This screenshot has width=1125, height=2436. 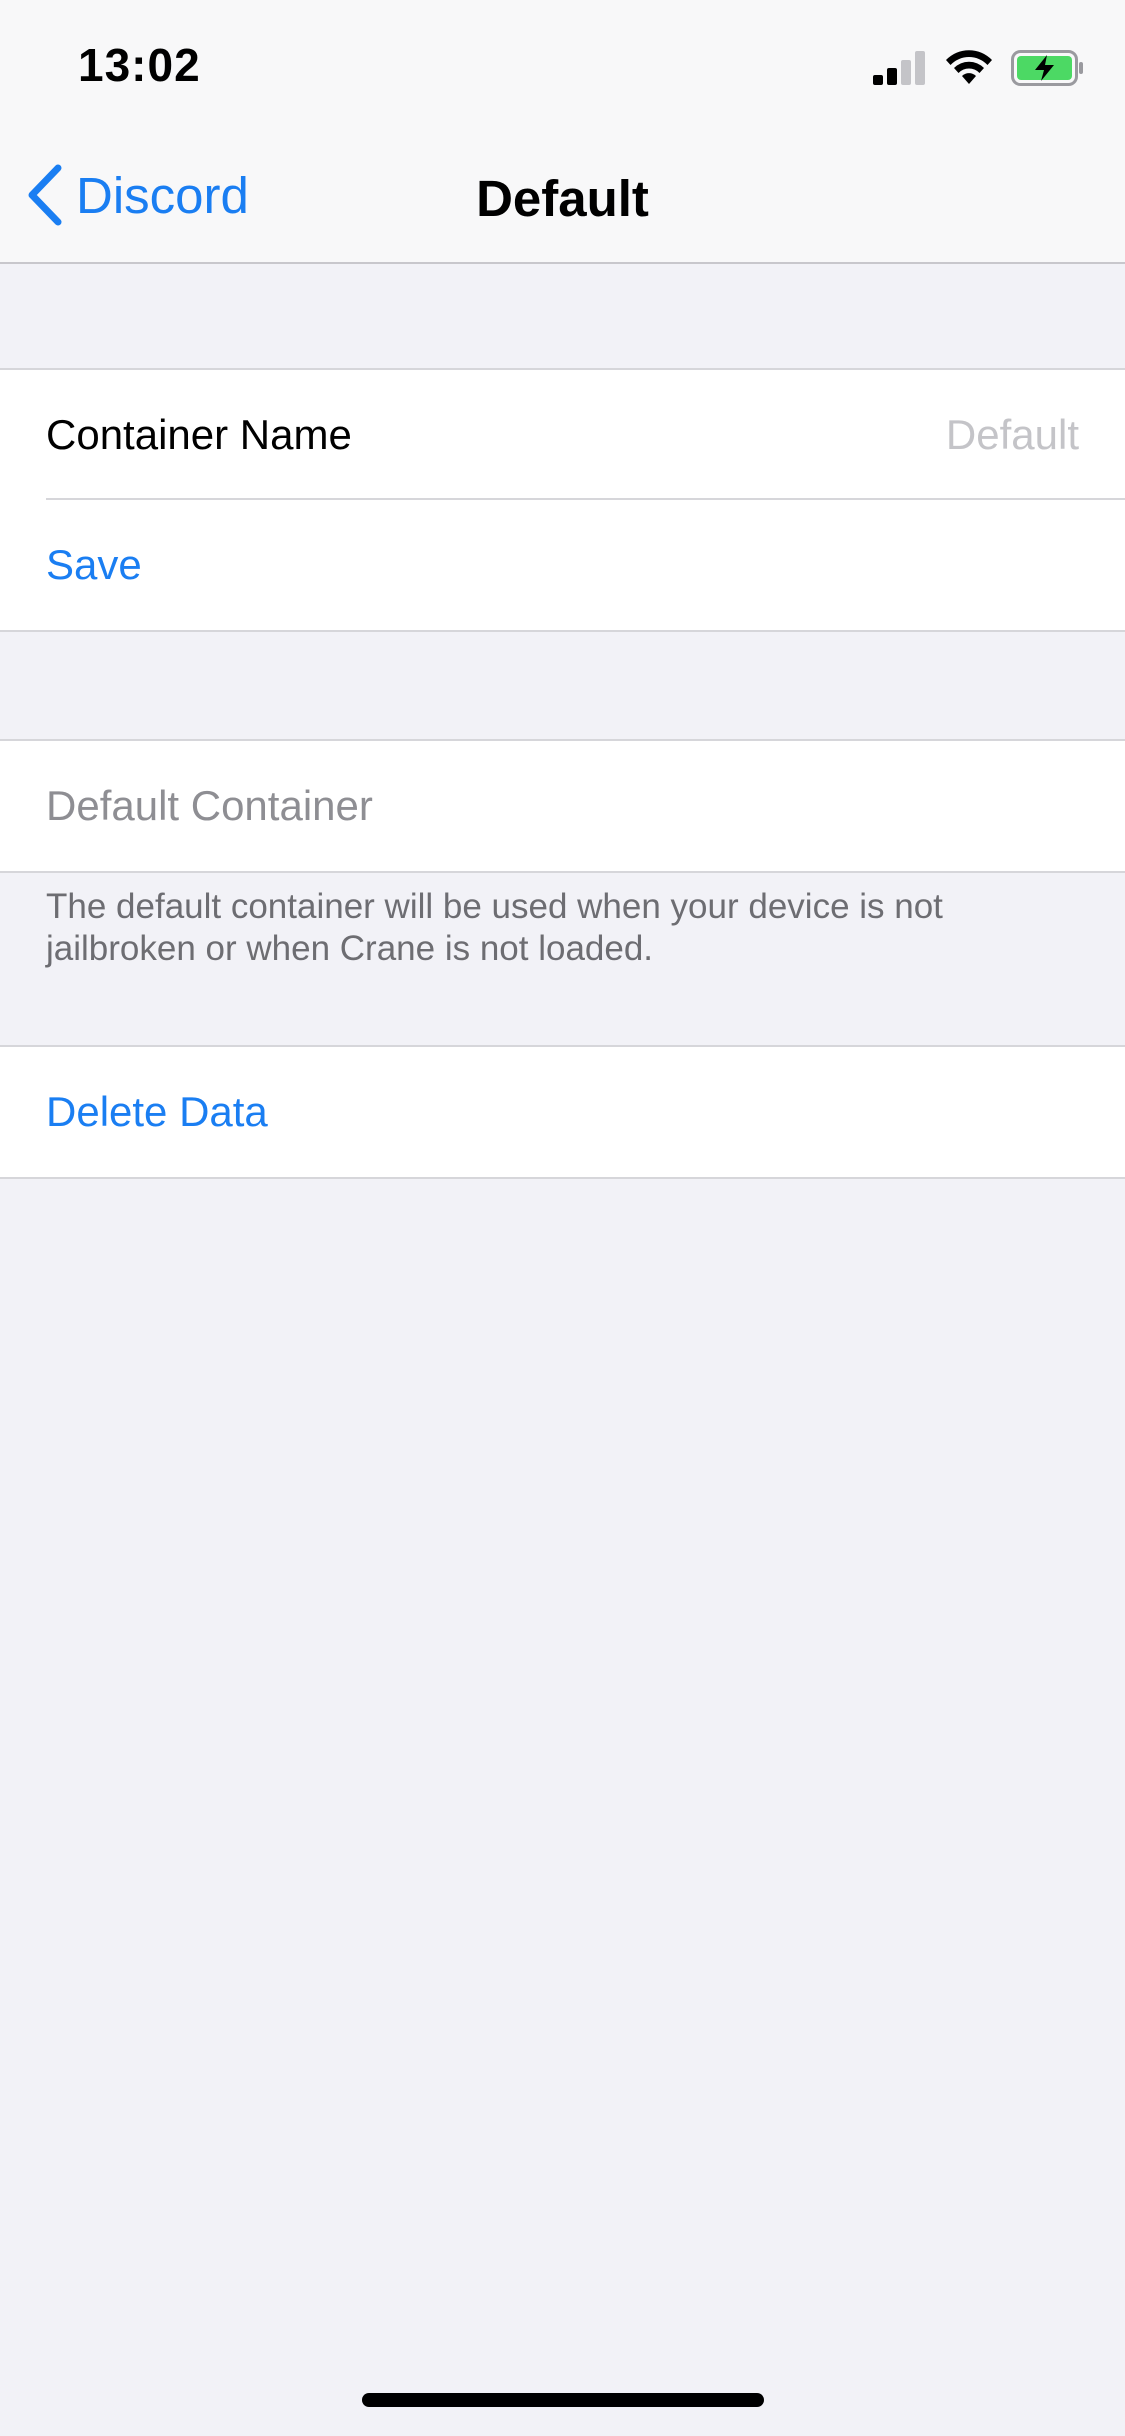 I want to click on status-time: 13:02, so click(x=139, y=65).